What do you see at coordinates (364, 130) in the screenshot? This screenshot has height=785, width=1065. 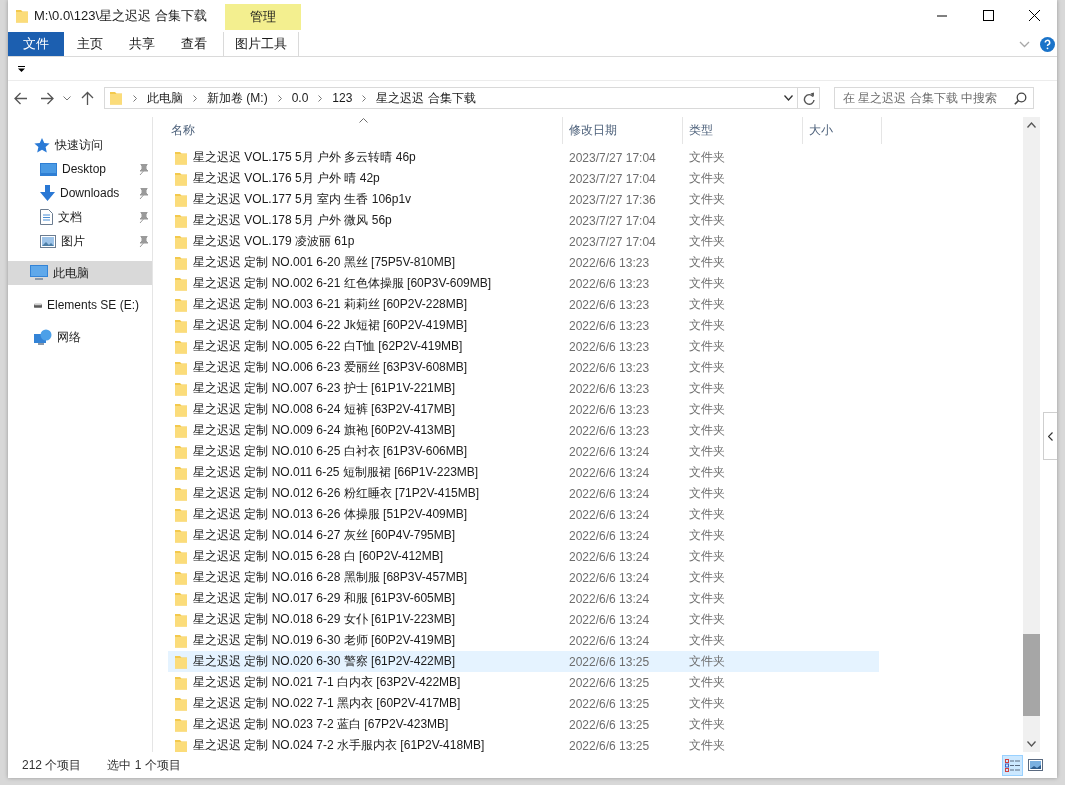 I see `column-header: 名称` at bounding box center [364, 130].